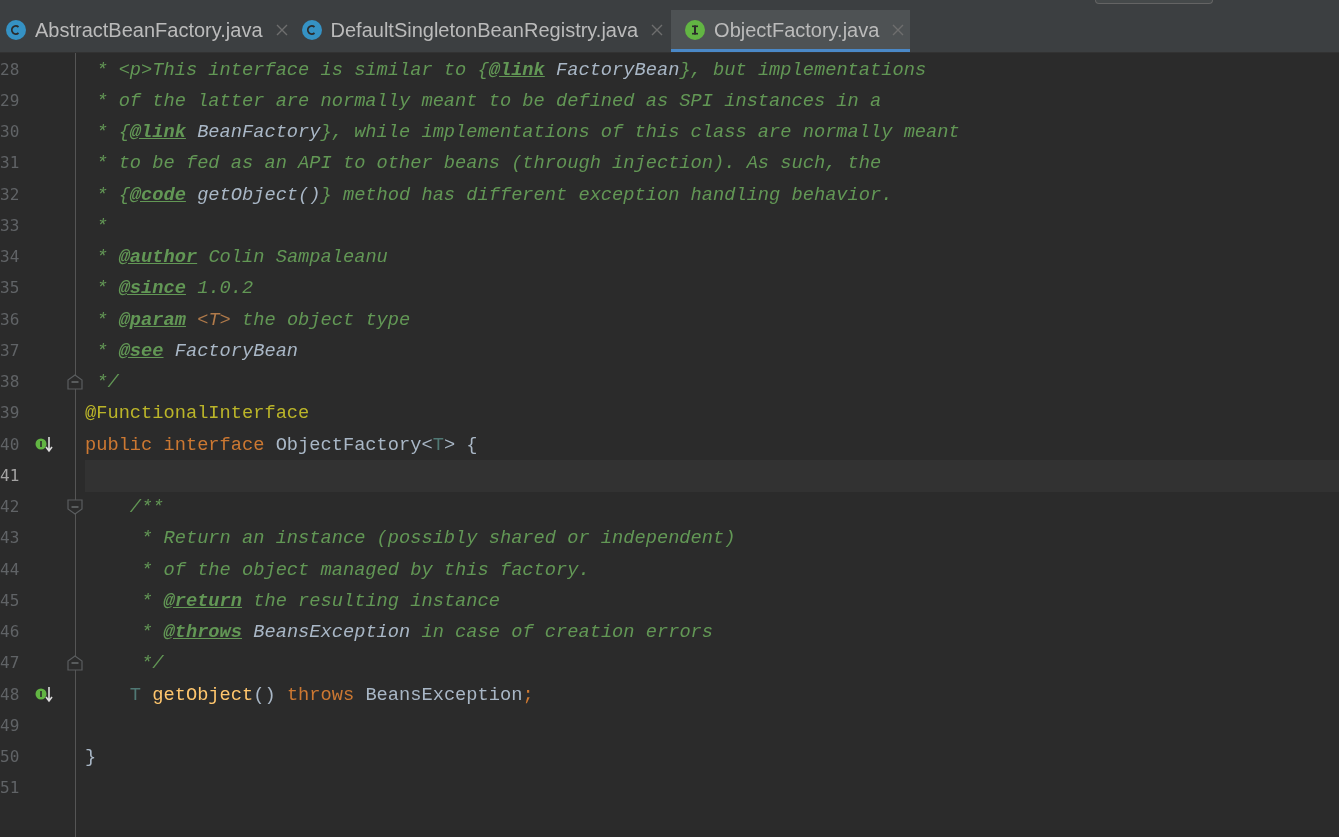 The image size is (1339, 837). Describe the element at coordinates (527, 133) in the screenshot. I see `code-line: * {@link BeanFactory}, while implementations of this class are normally meant` at that location.